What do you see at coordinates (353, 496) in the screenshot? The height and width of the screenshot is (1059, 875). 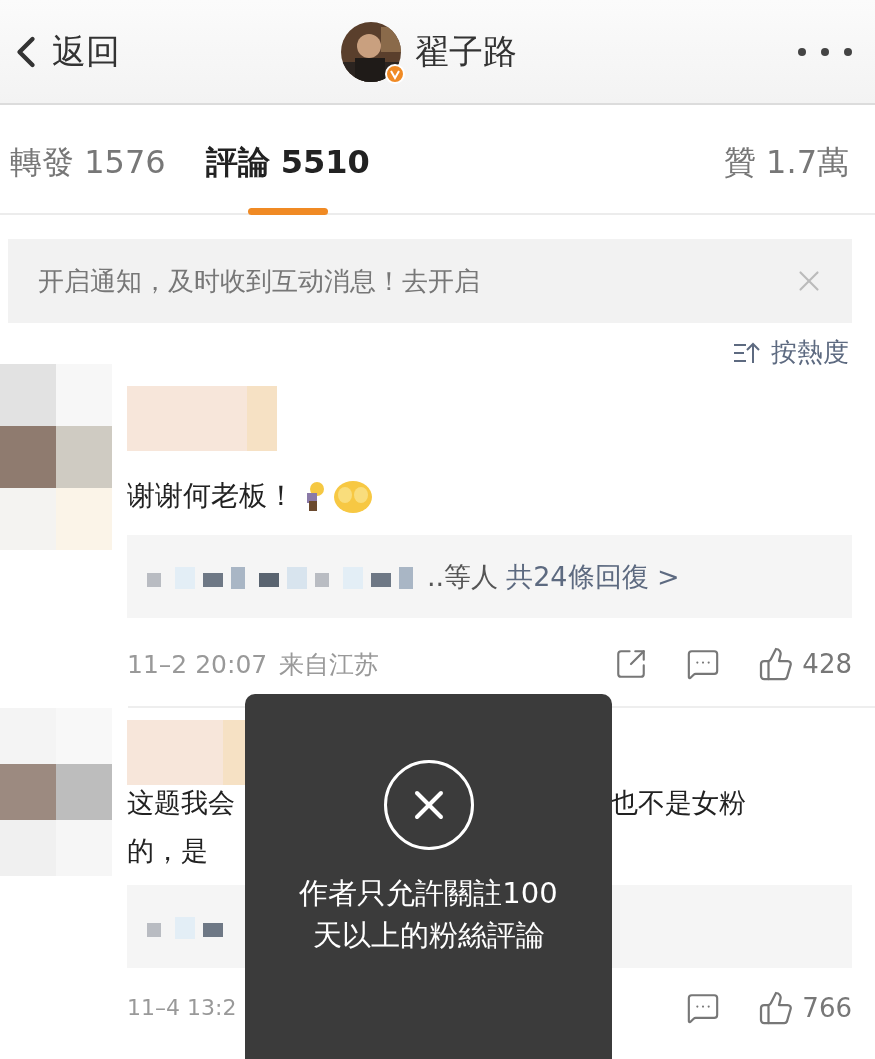 I see `emoji-icon` at bounding box center [353, 496].